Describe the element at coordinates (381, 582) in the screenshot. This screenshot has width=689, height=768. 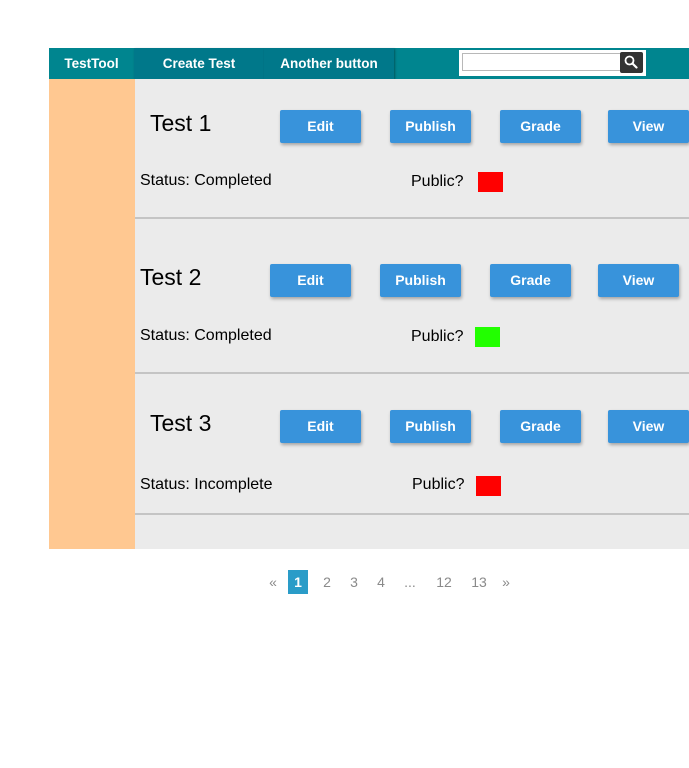
I see `pagination-page: 4` at that location.